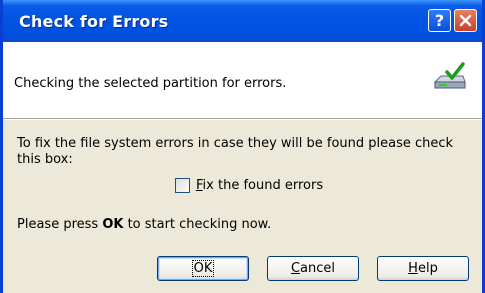 The height and width of the screenshot is (293, 485). I want to click on disk-check-icon, so click(449, 75).